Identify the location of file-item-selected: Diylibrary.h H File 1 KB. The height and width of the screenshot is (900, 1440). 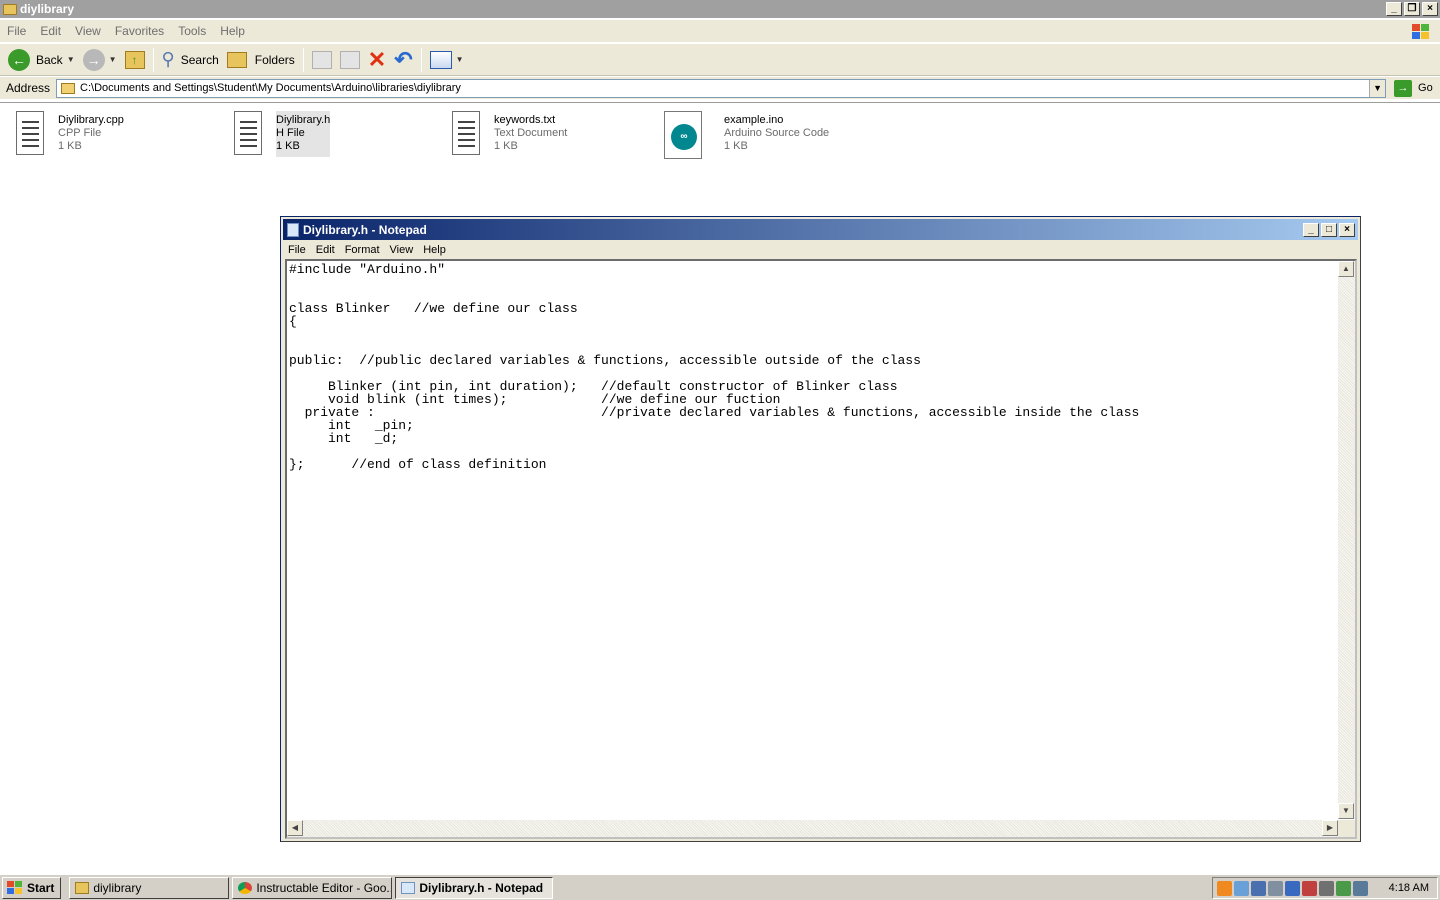
(281, 134).